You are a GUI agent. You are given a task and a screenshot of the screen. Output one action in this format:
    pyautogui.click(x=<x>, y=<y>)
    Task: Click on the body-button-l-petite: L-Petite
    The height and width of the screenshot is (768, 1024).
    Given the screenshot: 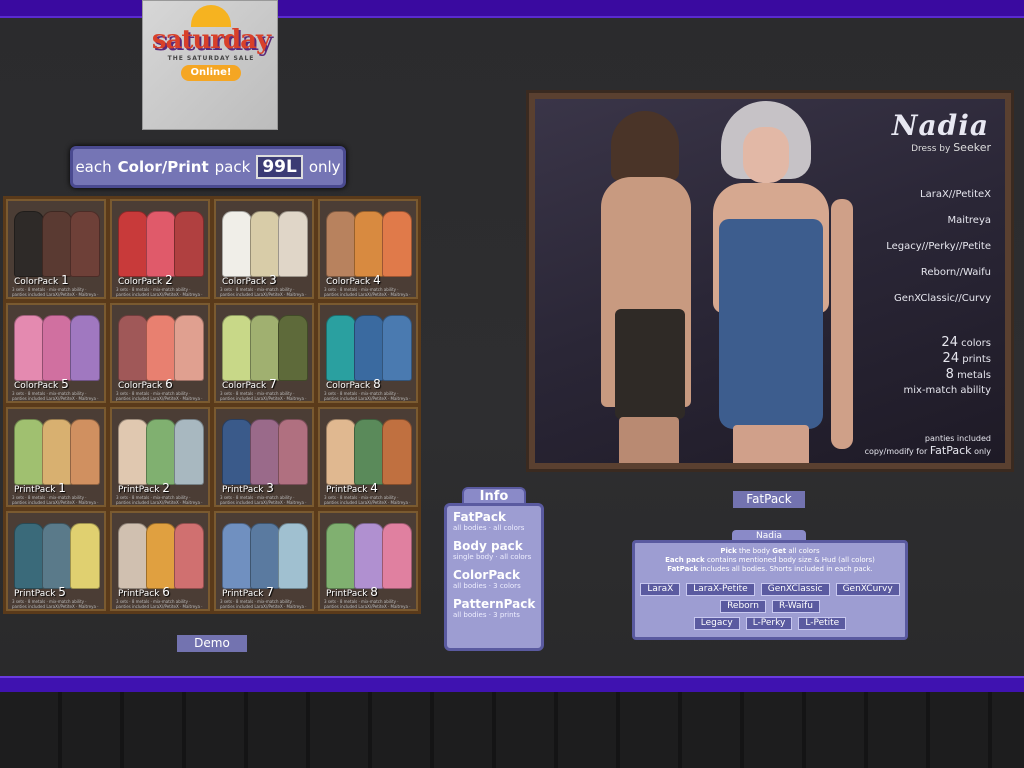 What is the action you would take?
    pyautogui.click(x=822, y=623)
    